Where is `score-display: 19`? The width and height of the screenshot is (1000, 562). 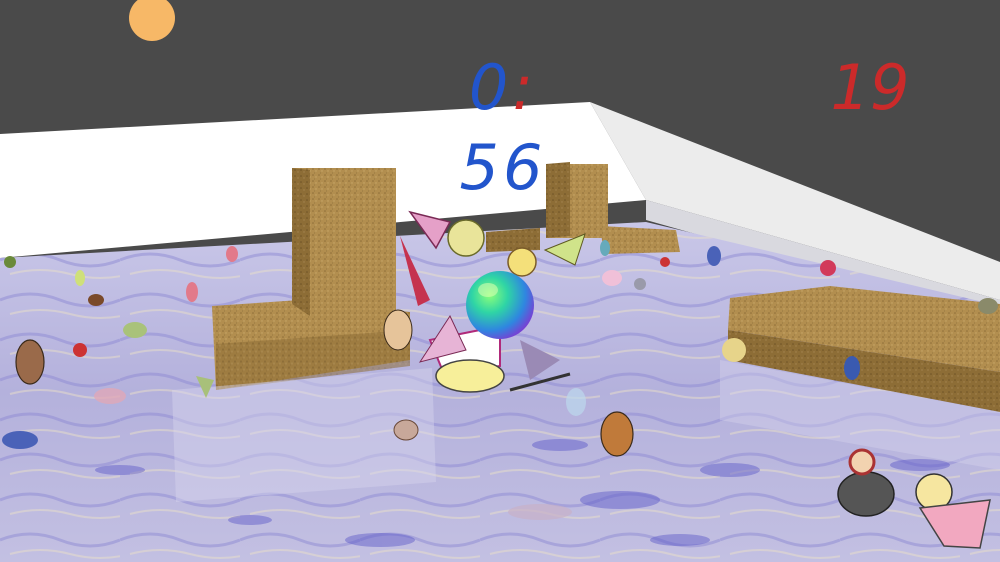
score-display: 19 is located at coordinates (870, 87).